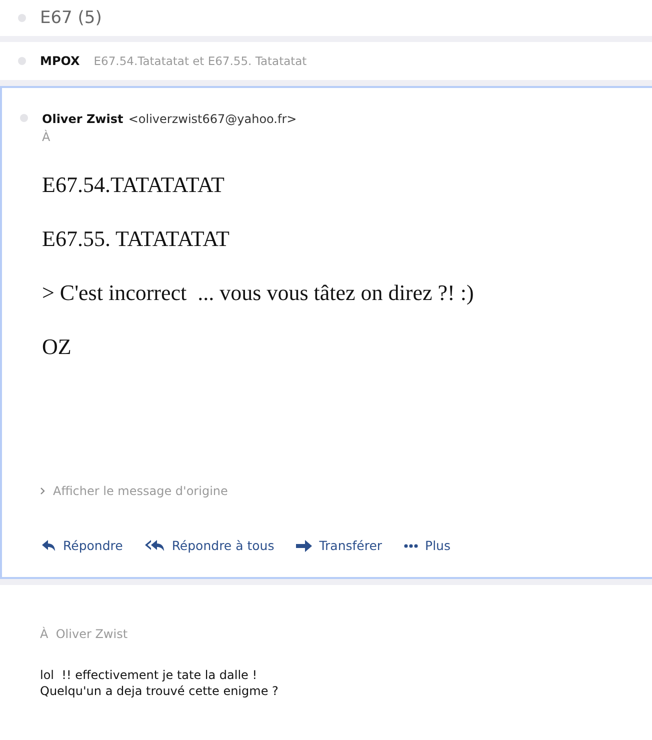  What do you see at coordinates (212, 119) in the screenshot?
I see `sender-email: <oliverzwist667@yahoo.fr>` at bounding box center [212, 119].